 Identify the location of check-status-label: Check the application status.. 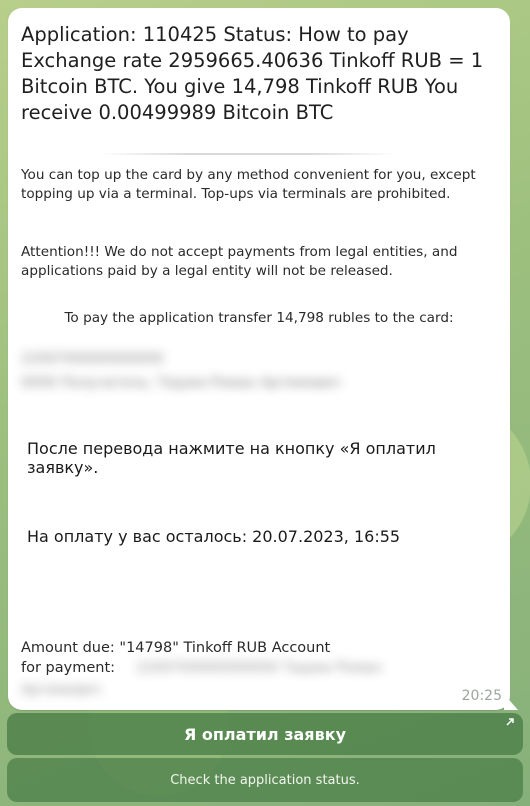
(265, 780).